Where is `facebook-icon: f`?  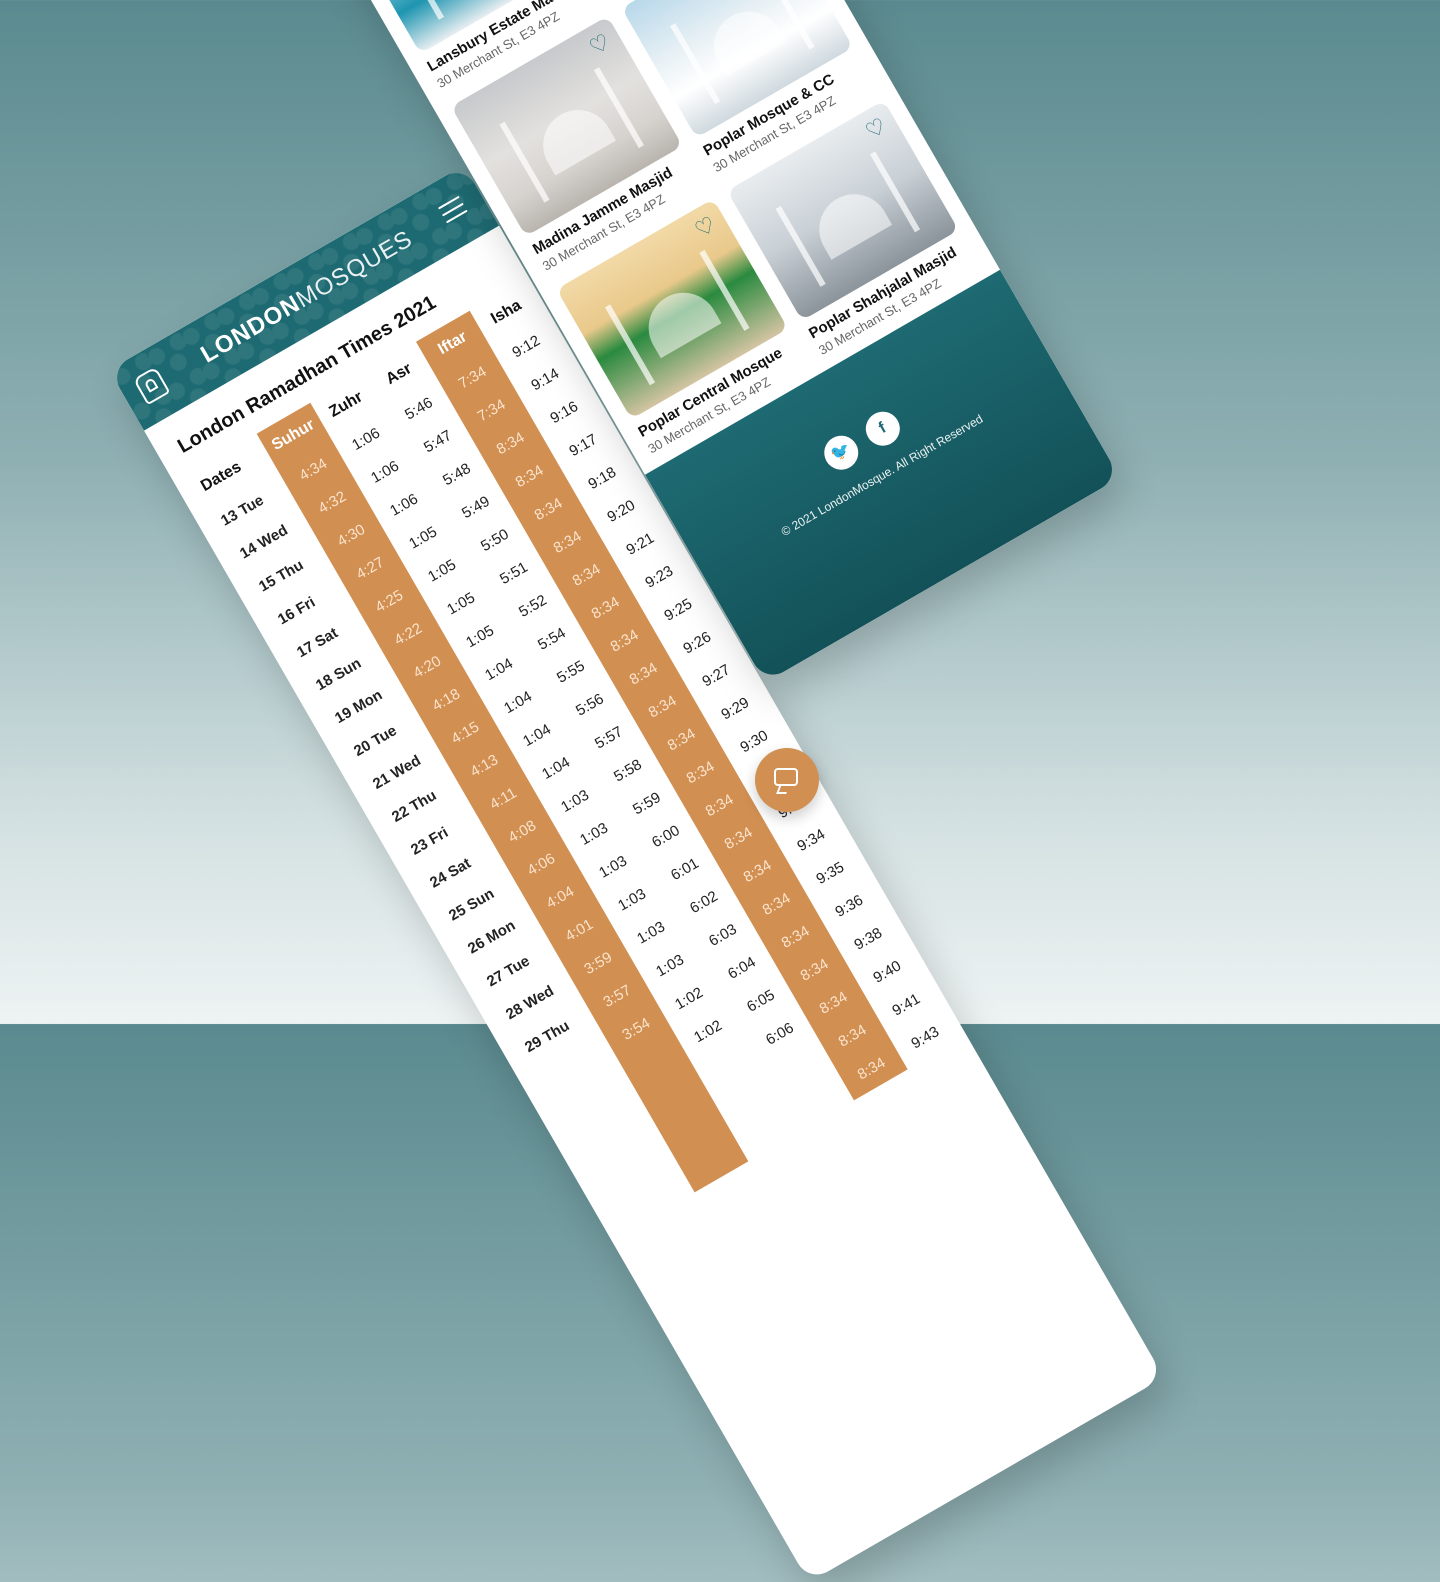 facebook-icon: f is located at coordinates (883, 428).